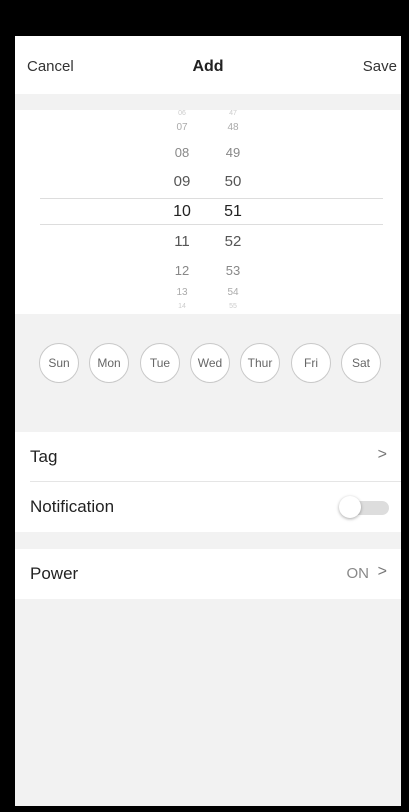 This screenshot has width=409, height=812. I want to click on minute-option: 52, so click(233, 241).